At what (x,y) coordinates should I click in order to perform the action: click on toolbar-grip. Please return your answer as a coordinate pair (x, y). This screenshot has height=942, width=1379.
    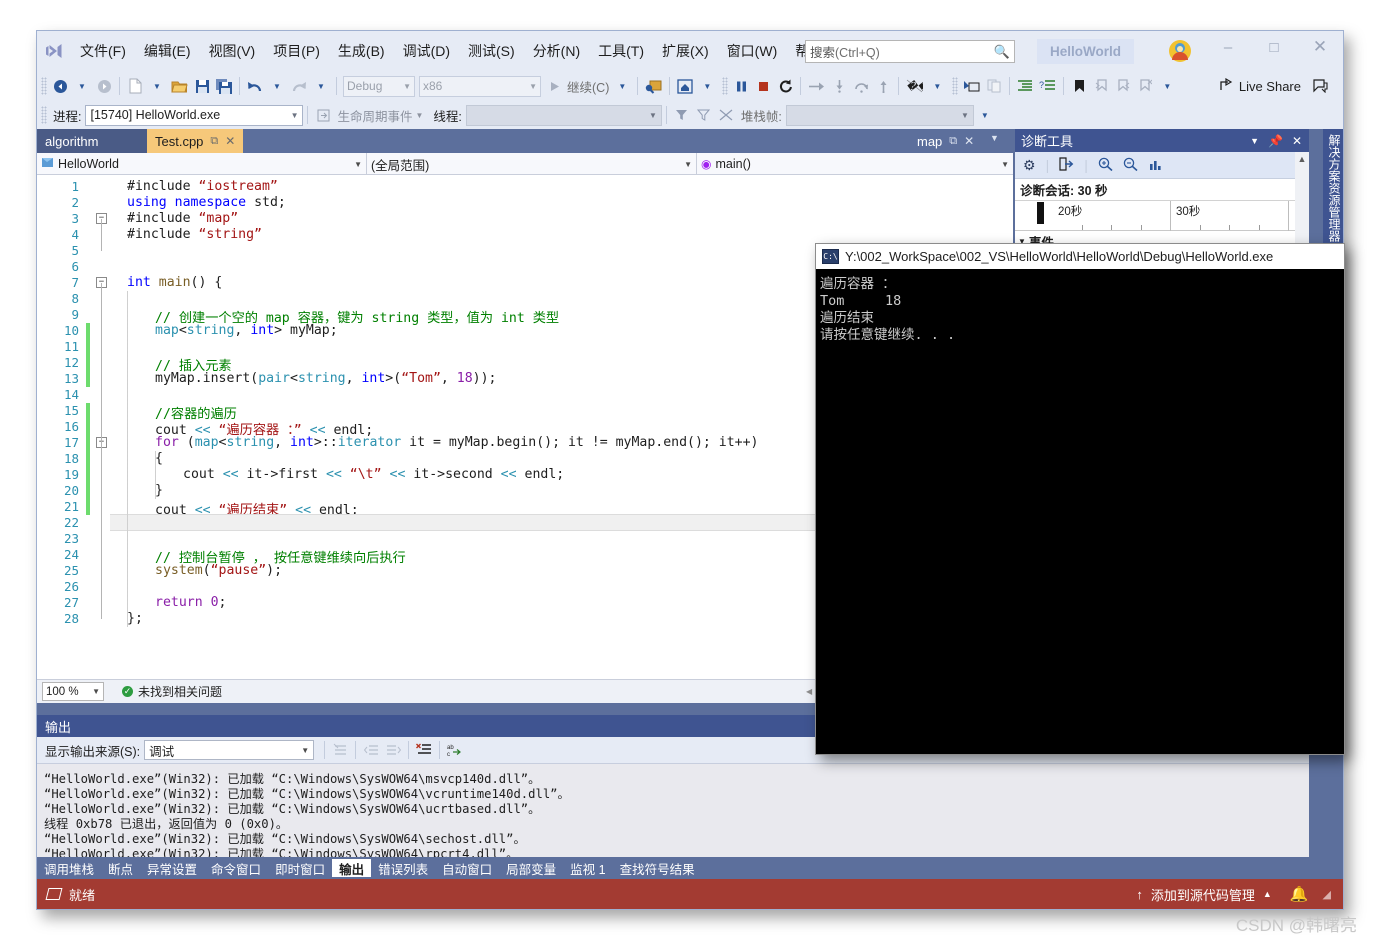
    Looking at the image, I should click on (44, 86).